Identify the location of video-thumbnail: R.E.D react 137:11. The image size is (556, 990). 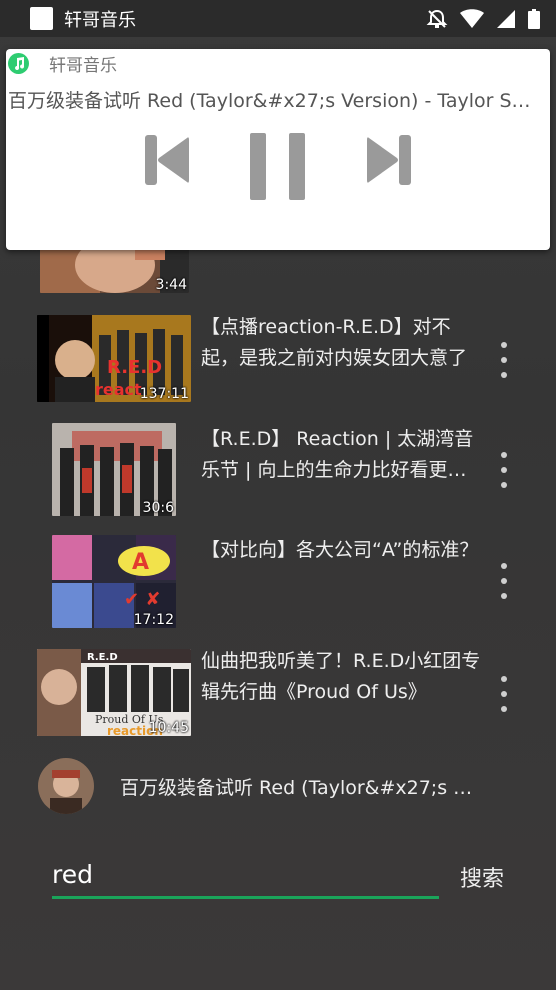
(114, 358).